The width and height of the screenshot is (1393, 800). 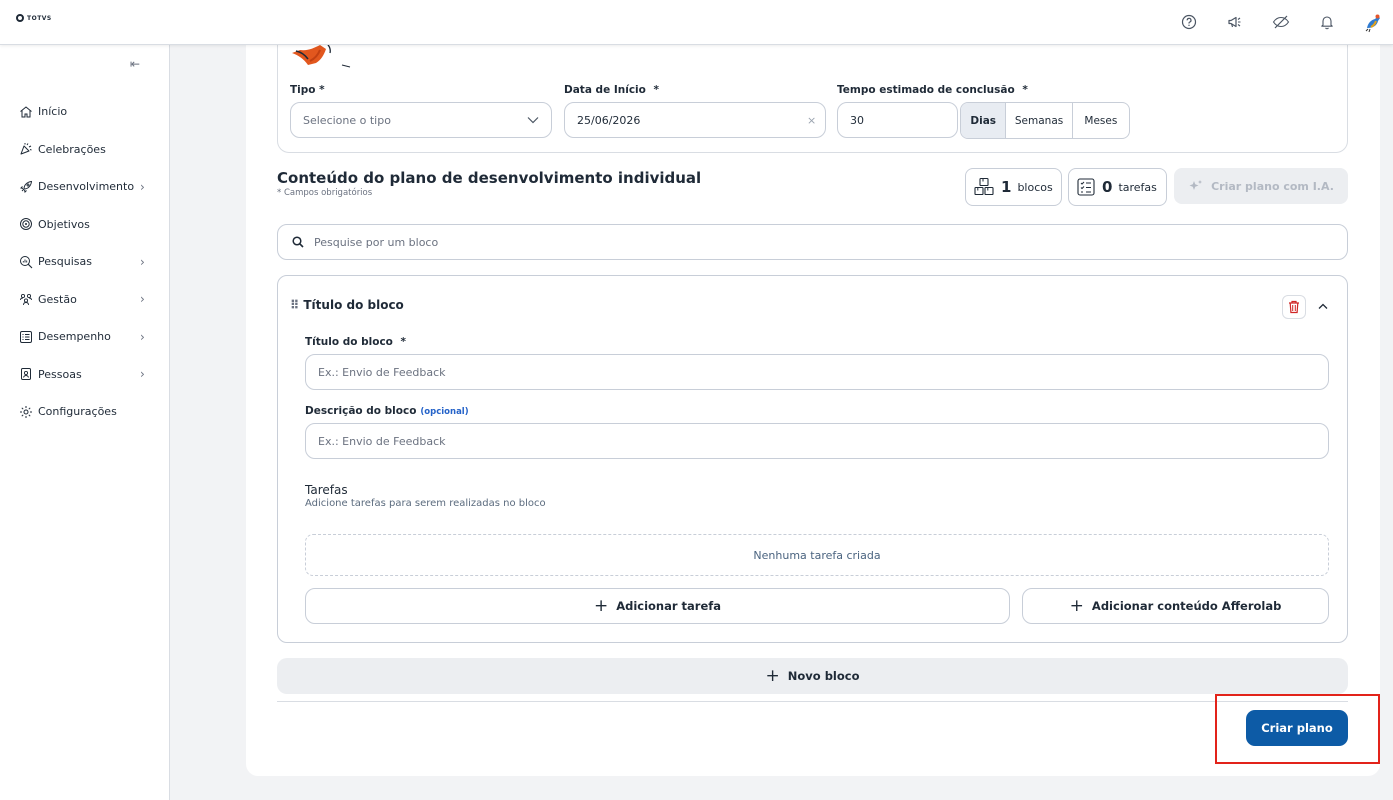 What do you see at coordinates (356, 342) in the screenshot?
I see `block-title-label: Título do bloco *` at bounding box center [356, 342].